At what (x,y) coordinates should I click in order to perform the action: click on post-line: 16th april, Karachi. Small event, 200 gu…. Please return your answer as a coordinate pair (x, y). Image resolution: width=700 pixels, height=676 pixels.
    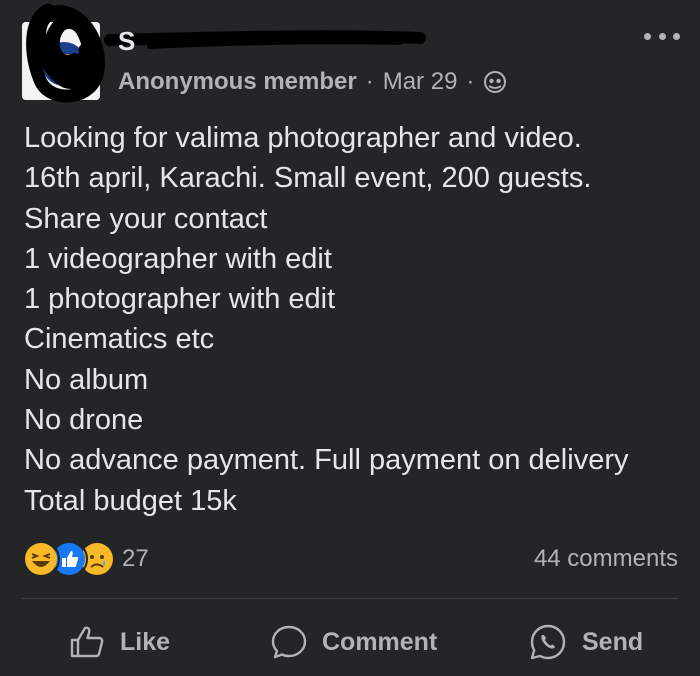
    Looking at the image, I should click on (308, 178).